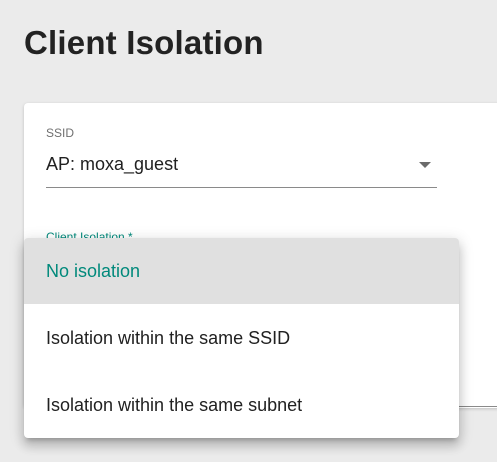 The image size is (497, 462). Describe the element at coordinates (478, 406) in the screenshot. I see `card-divider` at that location.